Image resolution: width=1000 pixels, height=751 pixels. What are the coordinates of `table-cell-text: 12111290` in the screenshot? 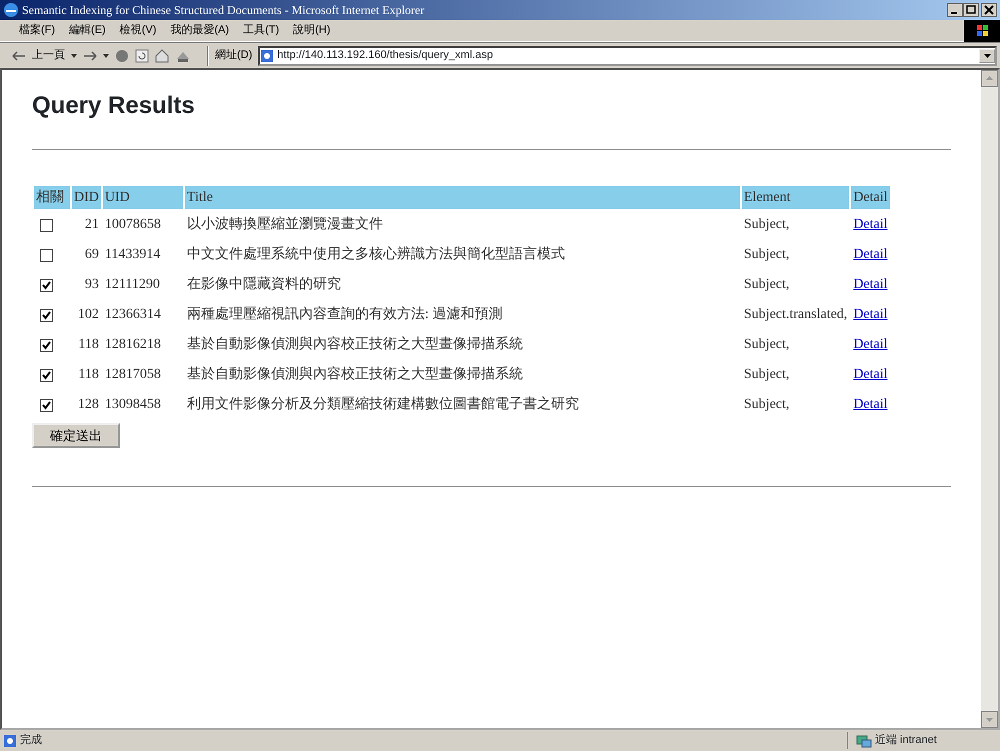 It's located at (132, 285).